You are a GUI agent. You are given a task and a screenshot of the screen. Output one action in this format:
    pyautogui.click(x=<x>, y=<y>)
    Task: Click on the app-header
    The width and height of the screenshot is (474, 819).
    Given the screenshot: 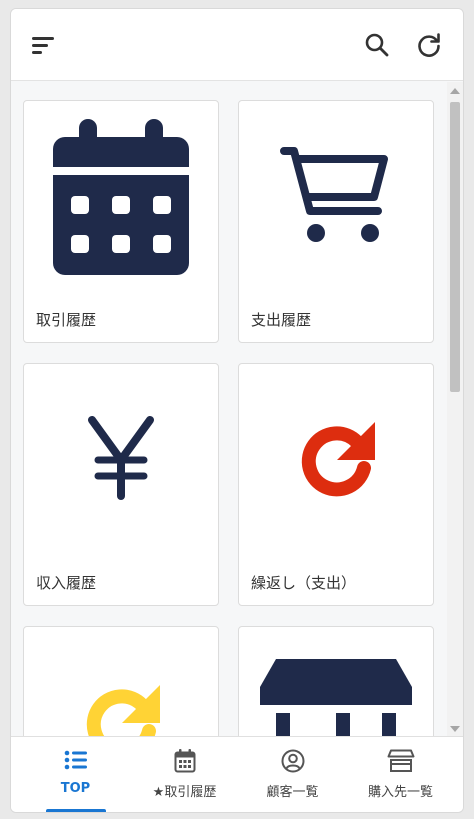 What is the action you would take?
    pyautogui.click(x=237, y=45)
    